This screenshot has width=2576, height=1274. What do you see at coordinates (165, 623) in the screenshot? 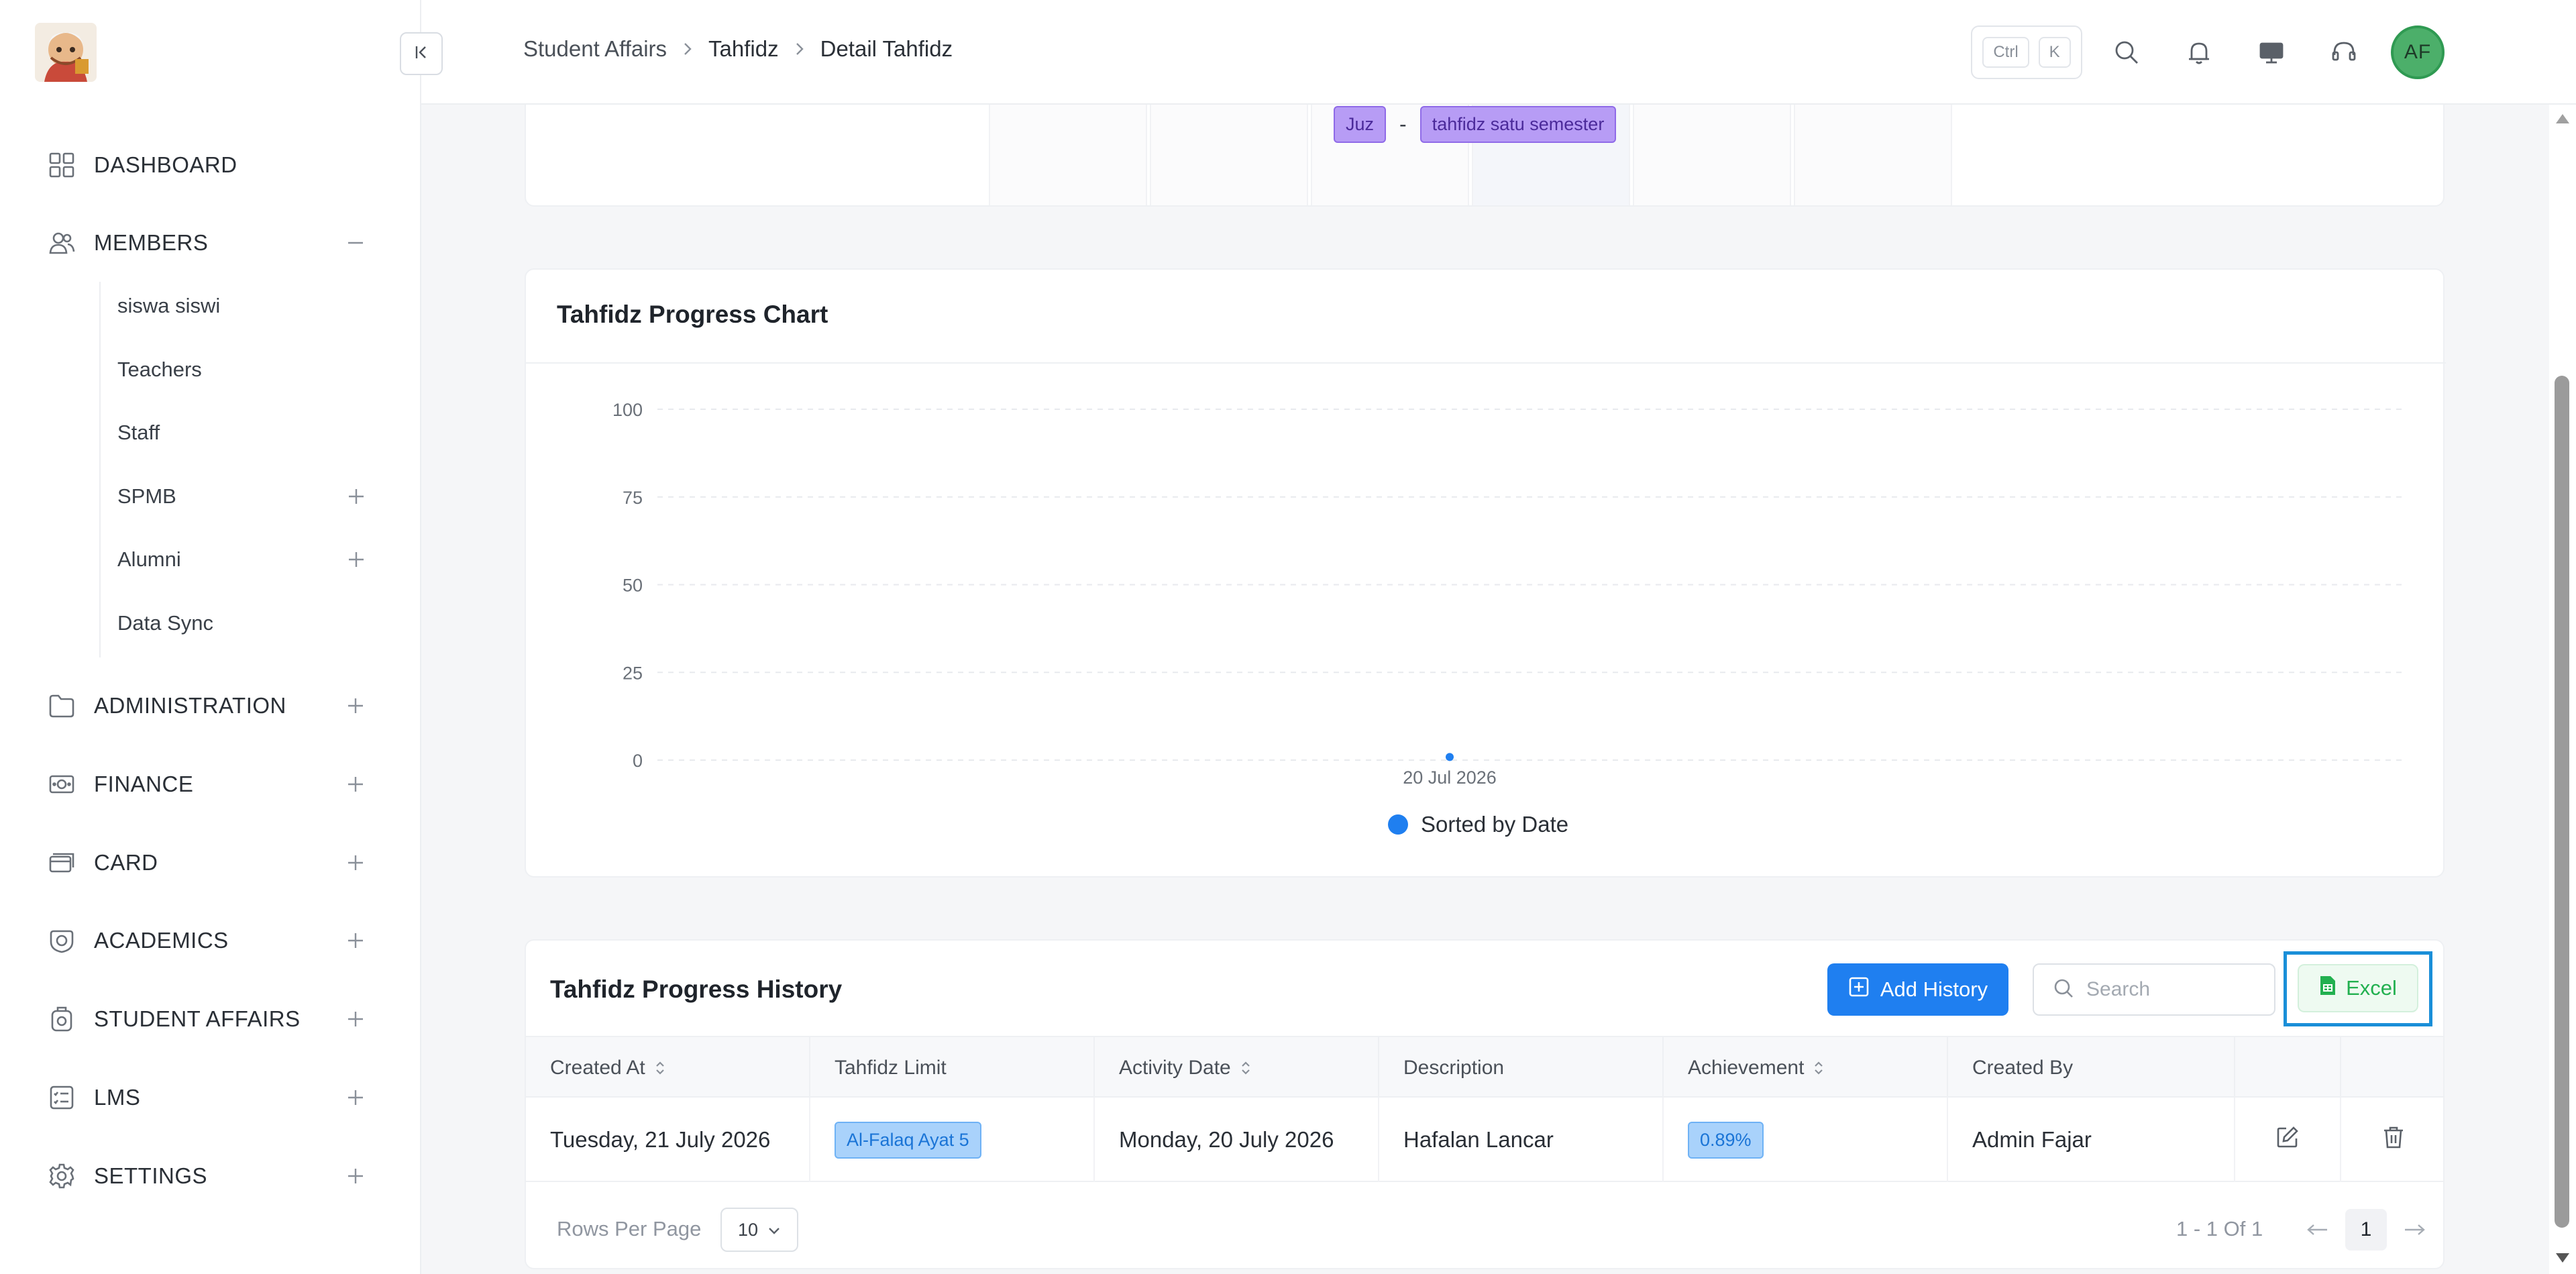
I see `sub-item-label: Data Sync` at bounding box center [165, 623].